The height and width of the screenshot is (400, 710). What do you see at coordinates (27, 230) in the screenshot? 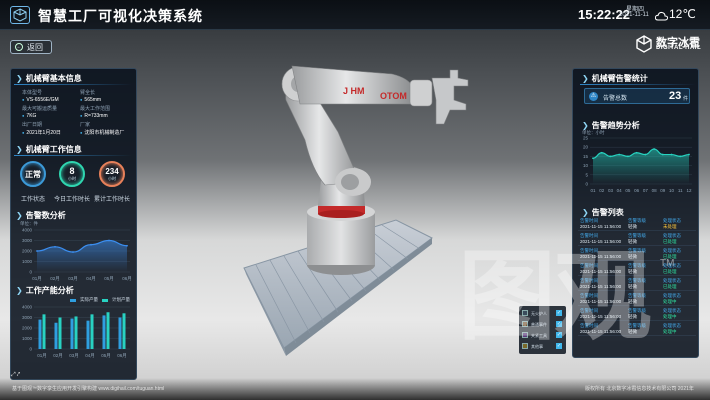
I see `y-tick-label: 4000` at bounding box center [27, 230].